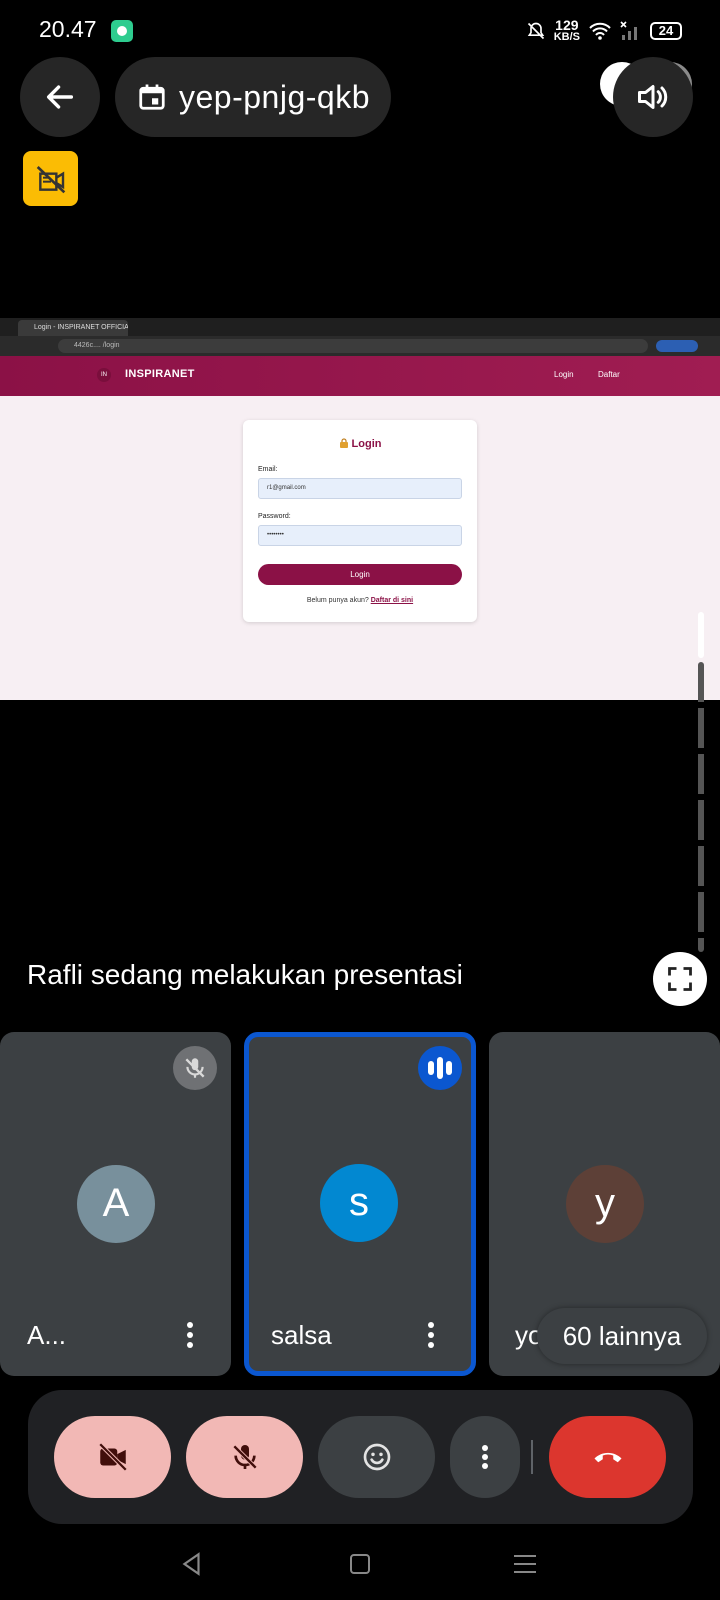 This screenshot has height=1600, width=720. I want to click on mute-notifications-icon, so click(535, 30).